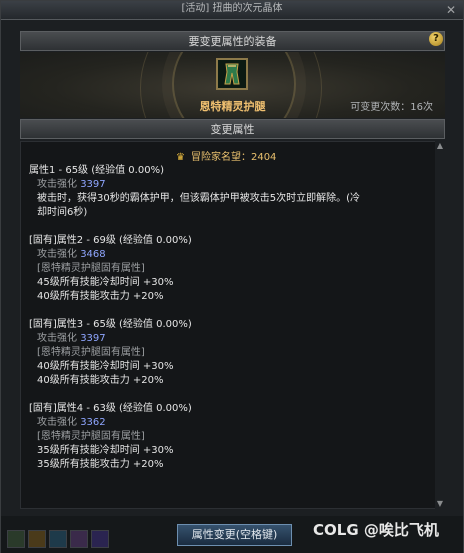 The height and width of the screenshot is (553, 464). What do you see at coordinates (110, 240) in the screenshot?
I see `attribute-2-title: [固有]属性2 - 69级 (经验值 0.00%)` at bounding box center [110, 240].